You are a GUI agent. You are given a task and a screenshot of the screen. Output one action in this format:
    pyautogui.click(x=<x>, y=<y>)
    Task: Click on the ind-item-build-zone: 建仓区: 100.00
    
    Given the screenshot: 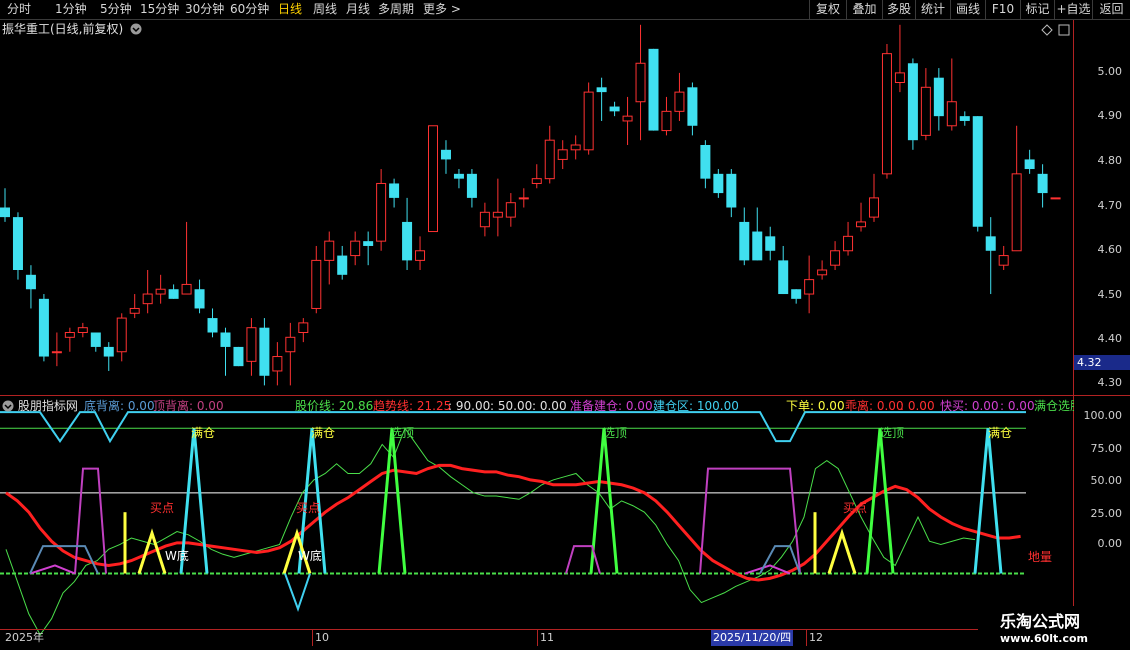 What is the action you would take?
    pyautogui.click(x=696, y=406)
    